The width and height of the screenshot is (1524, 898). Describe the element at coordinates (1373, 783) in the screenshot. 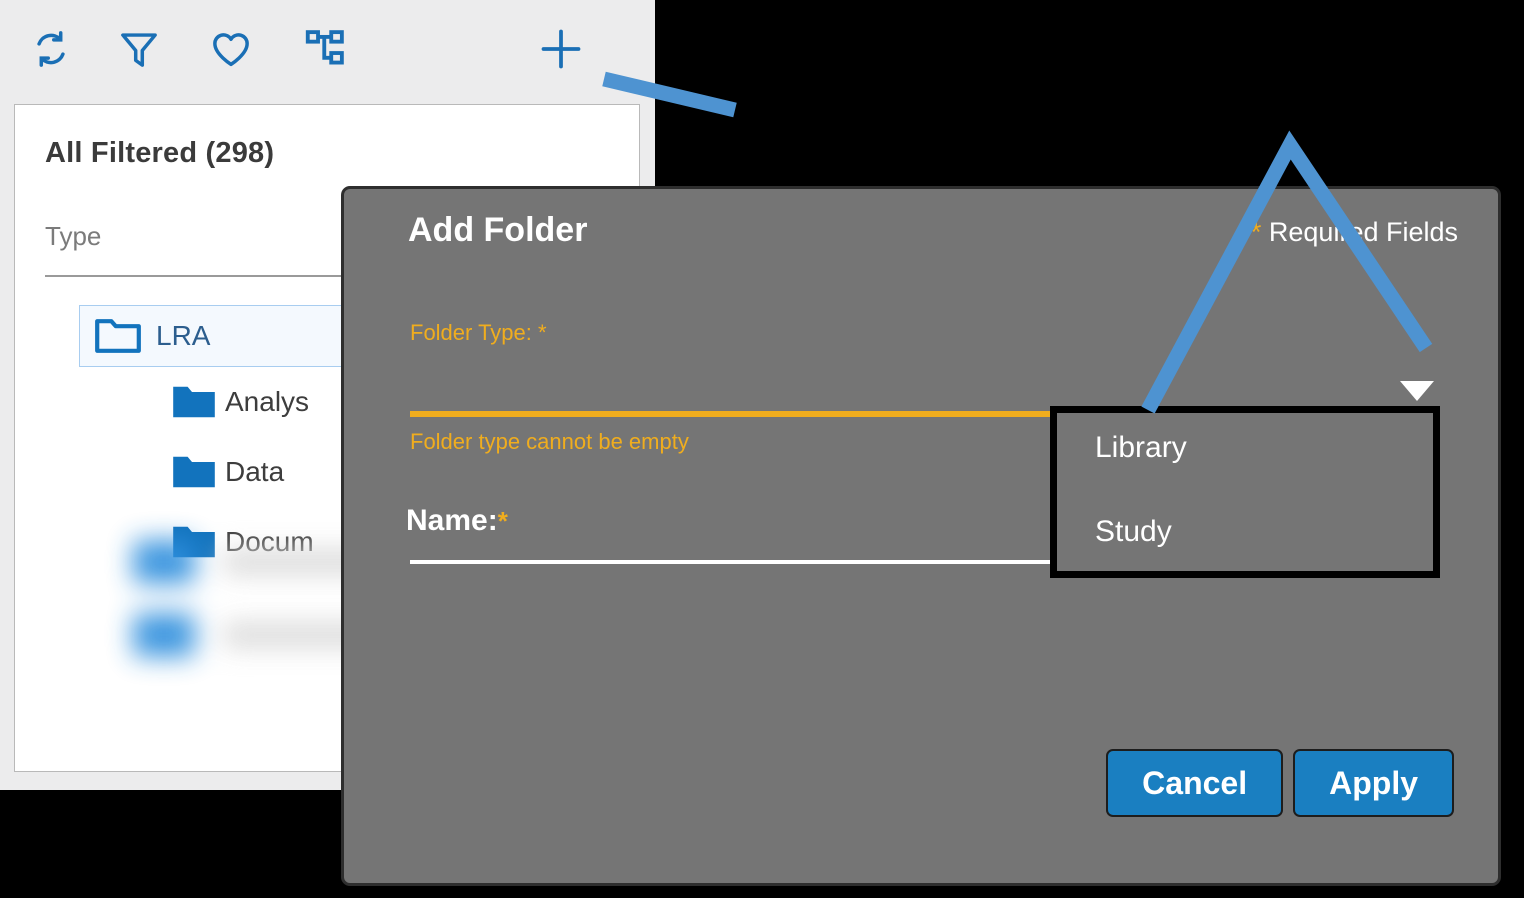

I see `apply-button: Apply` at that location.